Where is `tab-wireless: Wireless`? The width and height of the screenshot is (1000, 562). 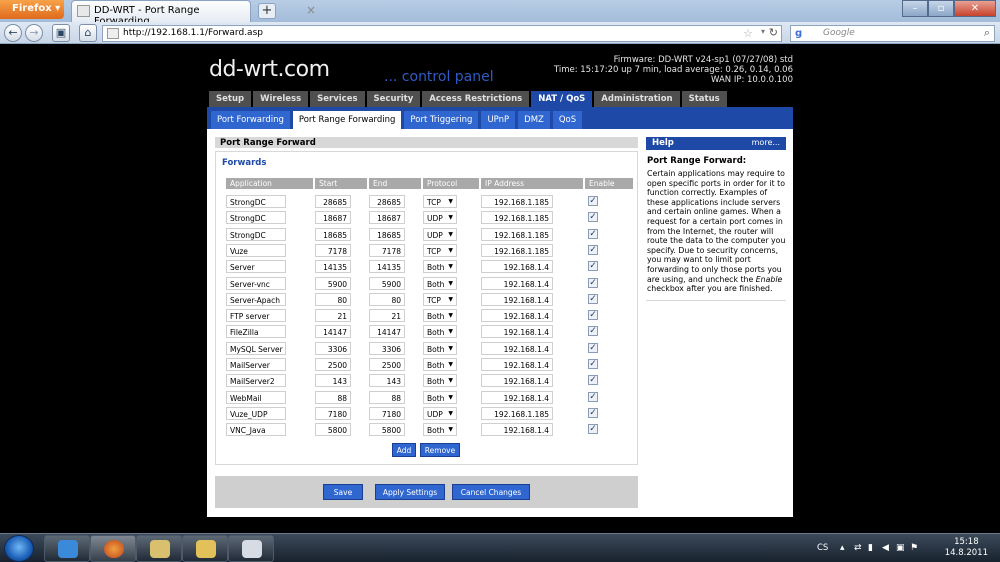 tab-wireless: Wireless is located at coordinates (281, 99).